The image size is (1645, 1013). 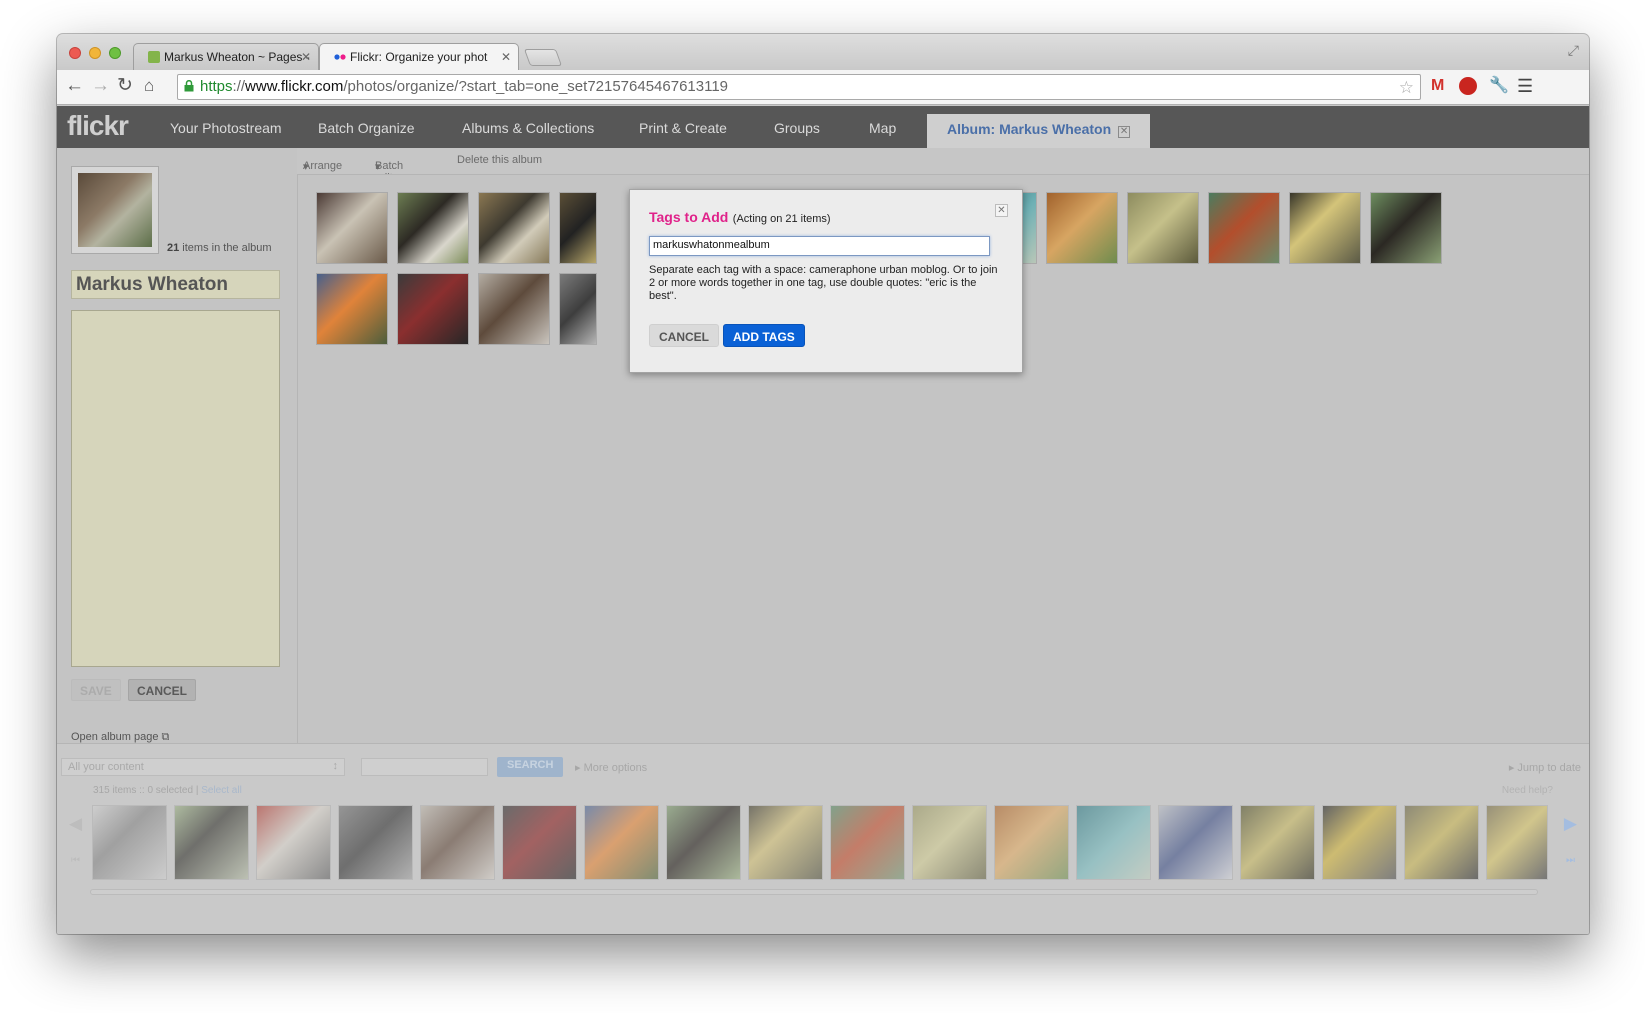 I want to click on fullscreen-icon: ⤢, so click(x=1573, y=50).